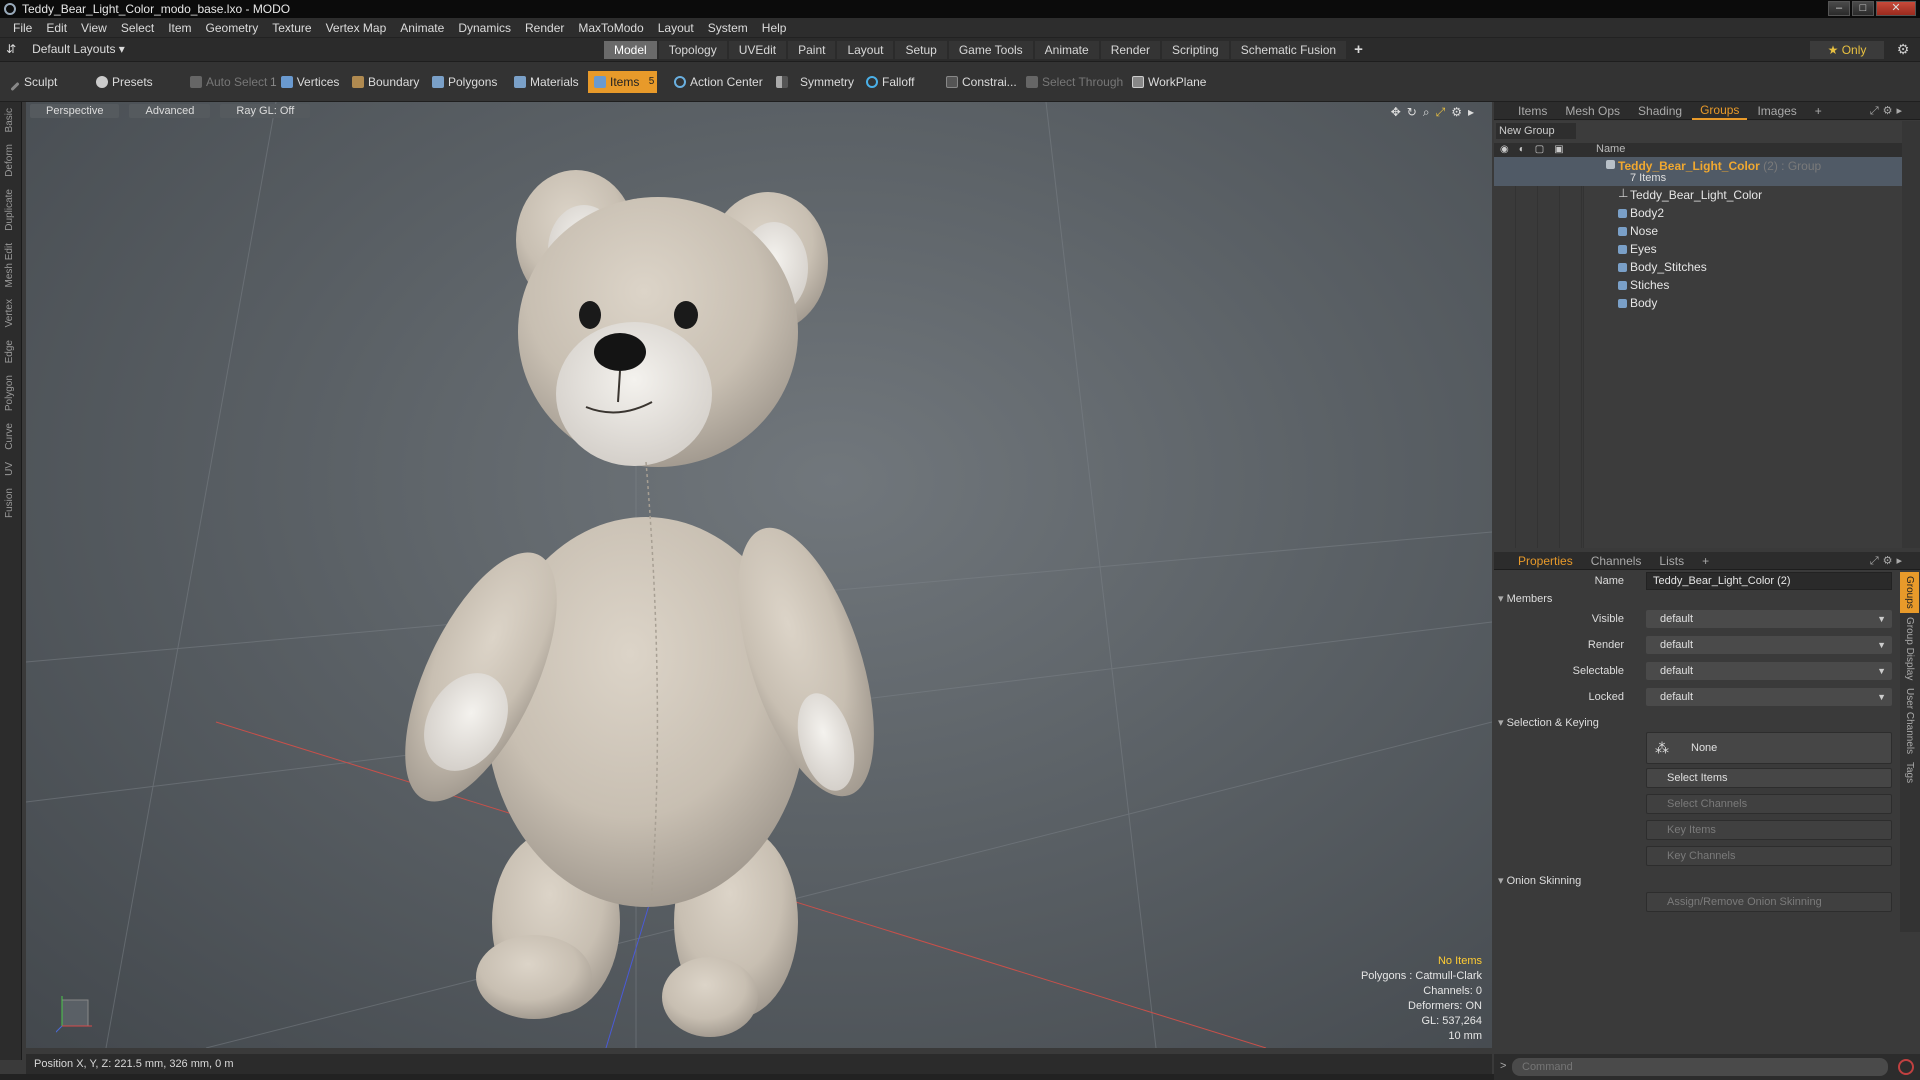 Image resolution: width=1920 pixels, height=1080 pixels. What do you see at coordinates (1288, 50) in the screenshot?
I see `tab-schematic-fusion: Schematic Fusion` at bounding box center [1288, 50].